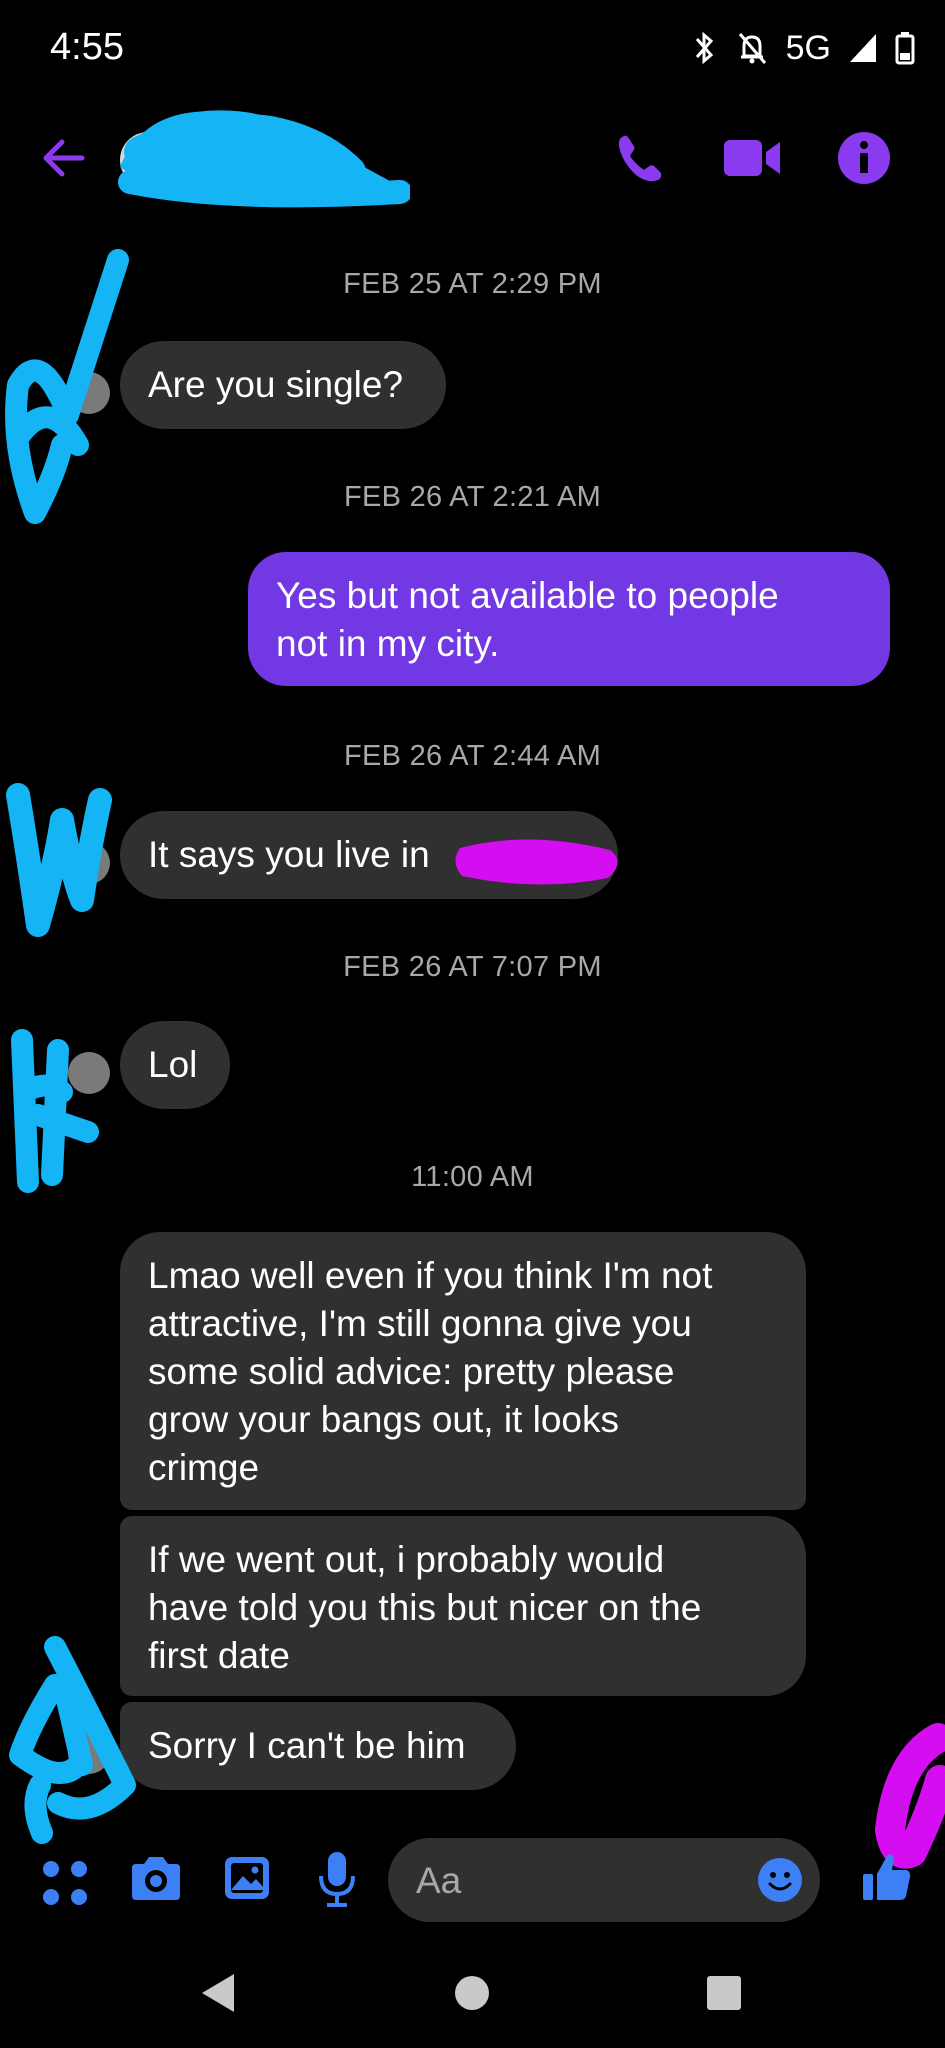  What do you see at coordinates (887, 1877) in the screenshot?
I see `thumbs-up-icon` at bounding box center [887, 1877].